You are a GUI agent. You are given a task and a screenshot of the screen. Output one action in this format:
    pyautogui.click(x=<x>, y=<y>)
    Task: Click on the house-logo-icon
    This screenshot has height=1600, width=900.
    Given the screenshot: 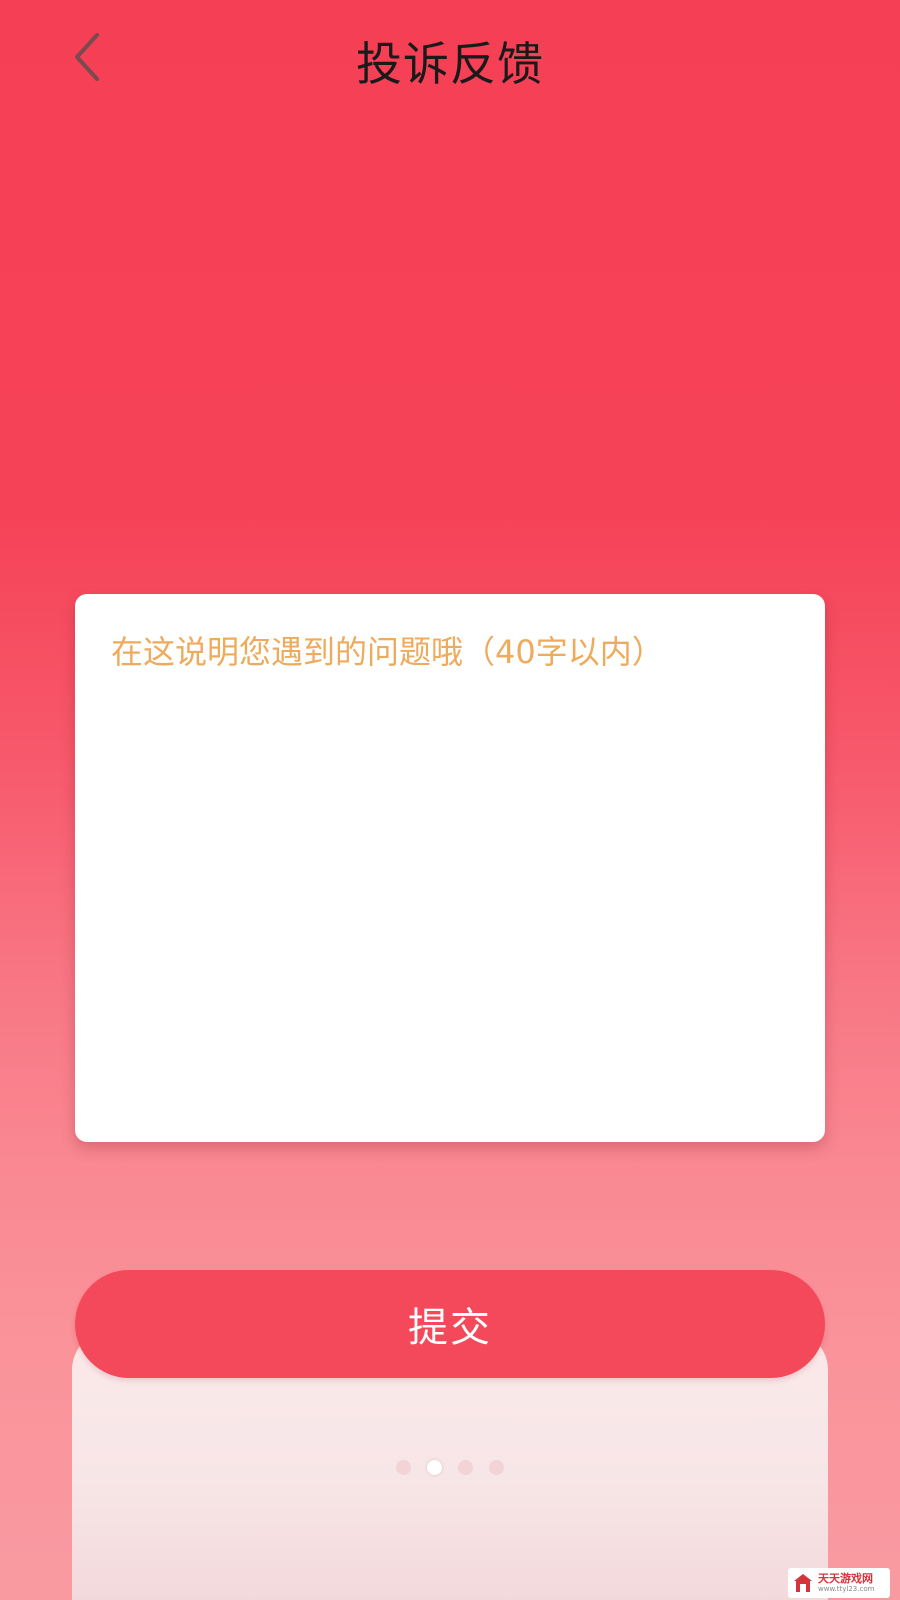 What is the action you would take?
    pyautogui.click(x=803, y=1583)
    